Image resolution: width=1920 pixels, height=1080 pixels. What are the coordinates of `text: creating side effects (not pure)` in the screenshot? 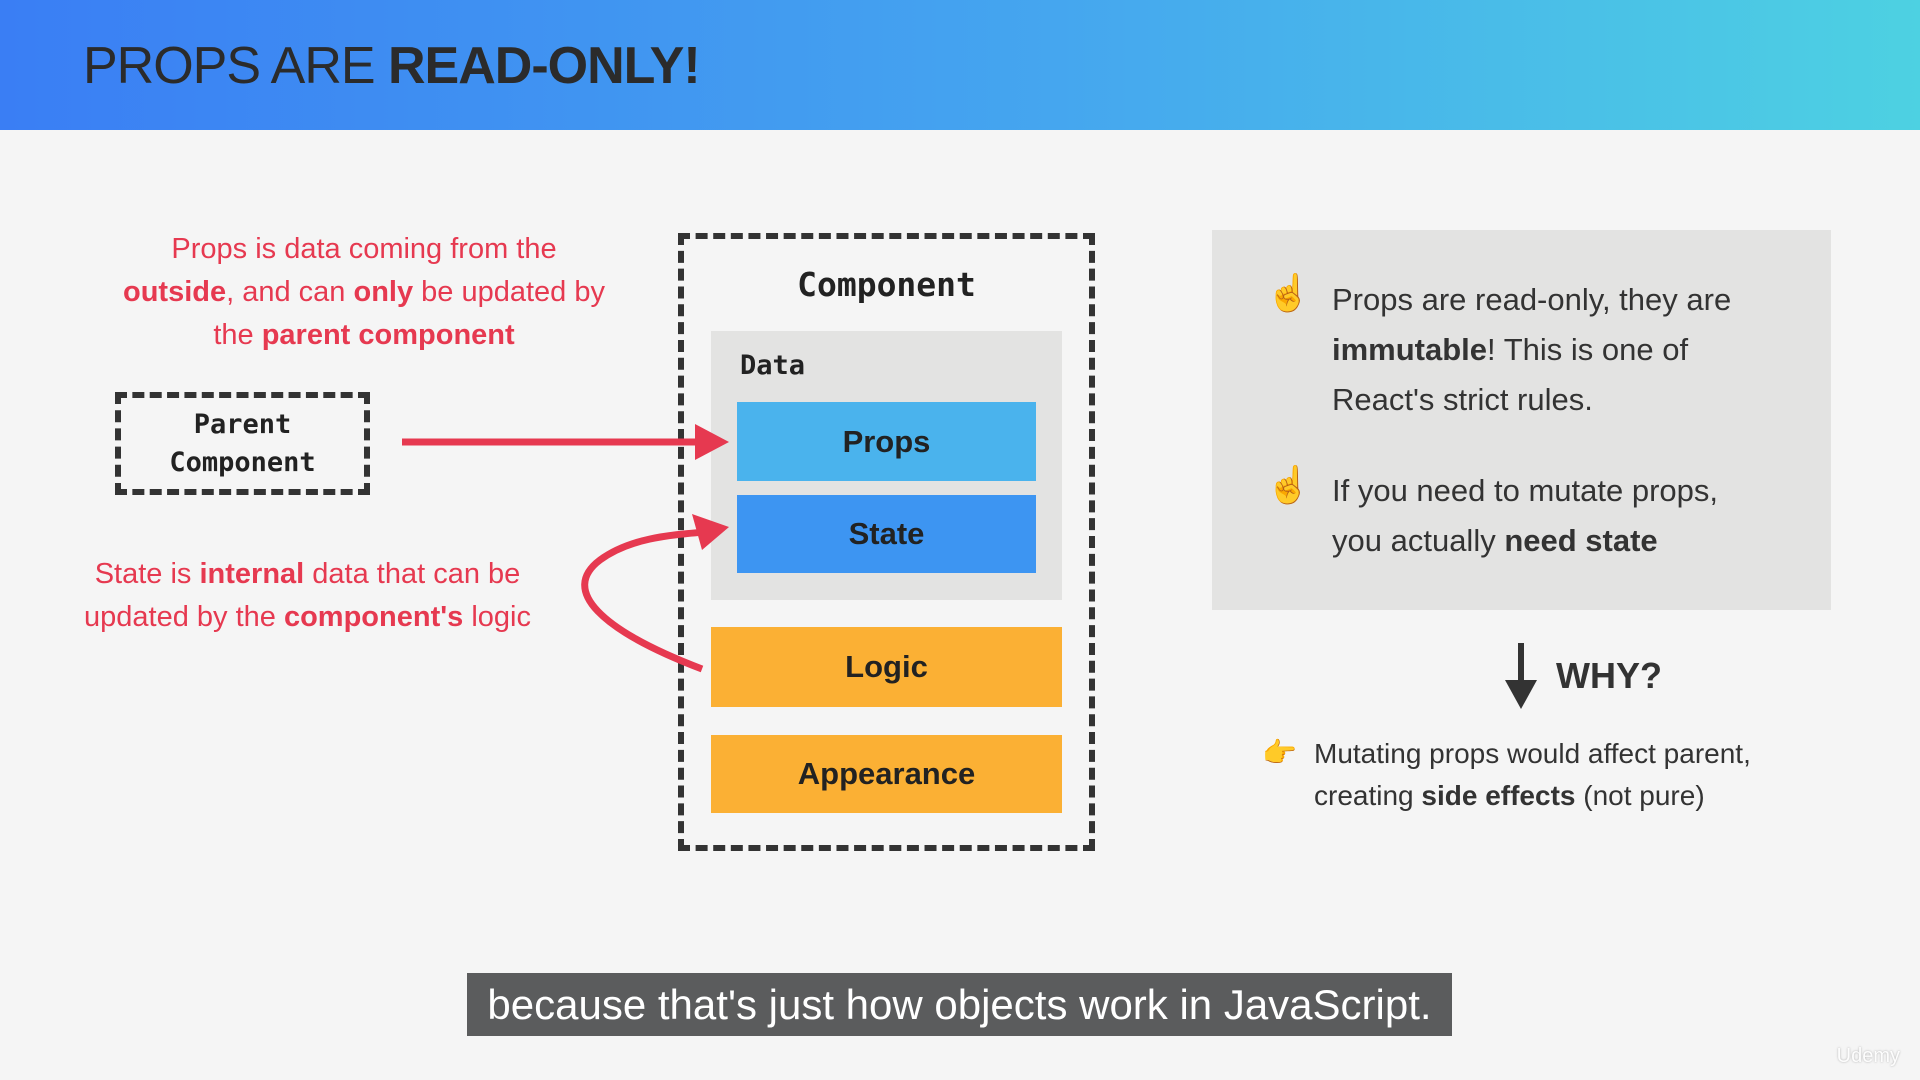 It's located at (1532, 796).